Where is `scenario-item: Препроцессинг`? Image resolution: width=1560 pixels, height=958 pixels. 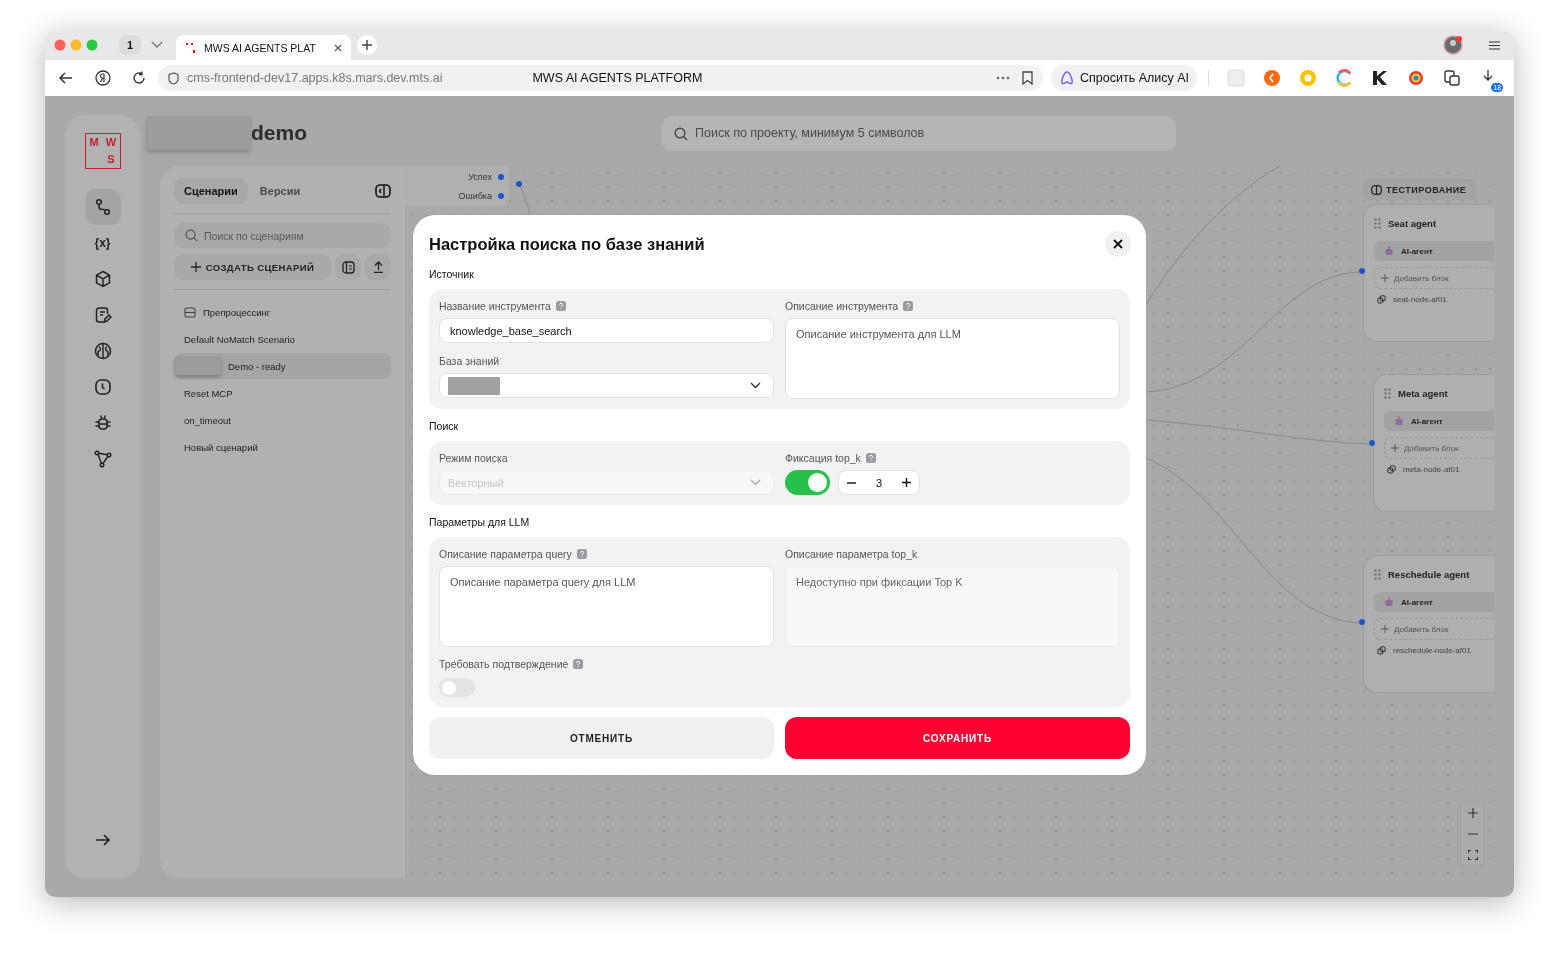 scenario-item: Препроцессинг is located at coordinates (282, 312).